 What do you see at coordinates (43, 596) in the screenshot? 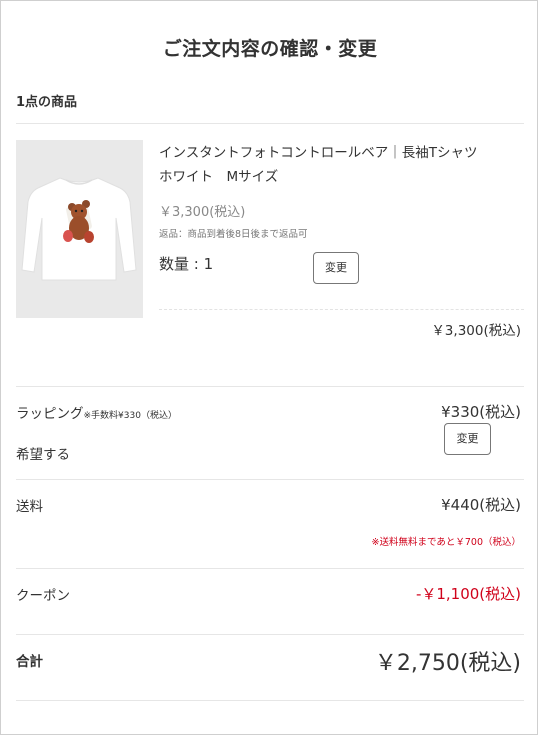
I see `coupon-label: クーポン` at bounding box center [43, 596].